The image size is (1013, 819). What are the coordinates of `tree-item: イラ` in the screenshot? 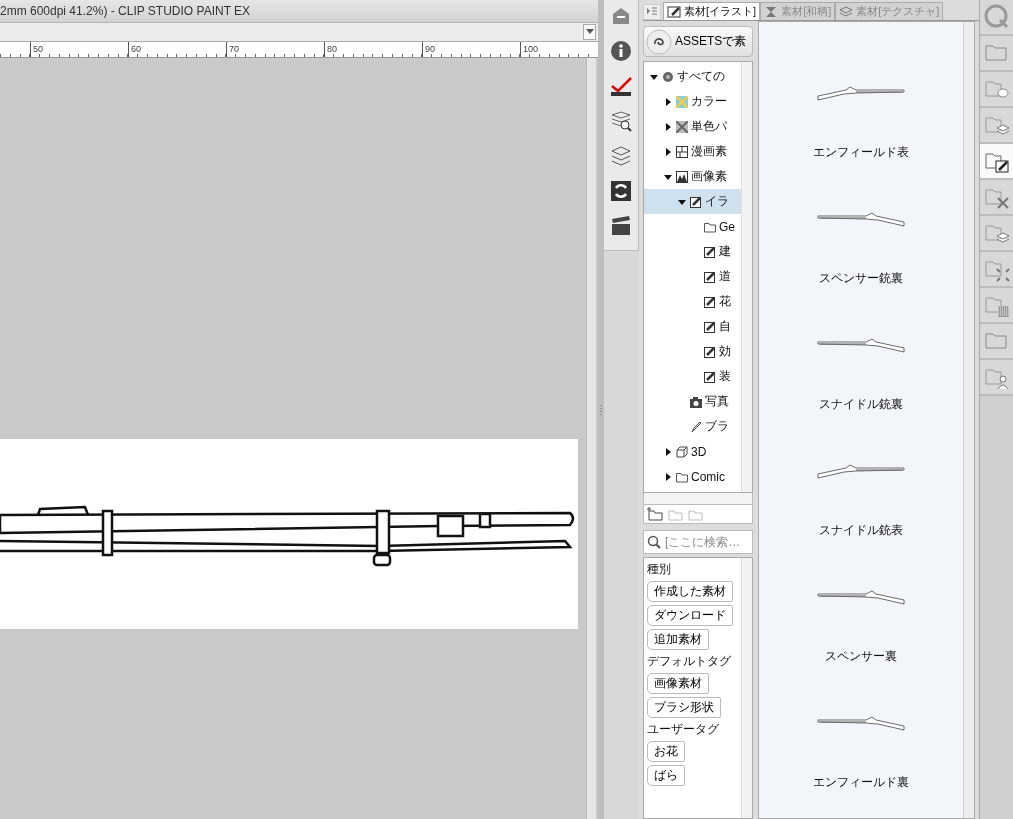 It's located at (692, 201).